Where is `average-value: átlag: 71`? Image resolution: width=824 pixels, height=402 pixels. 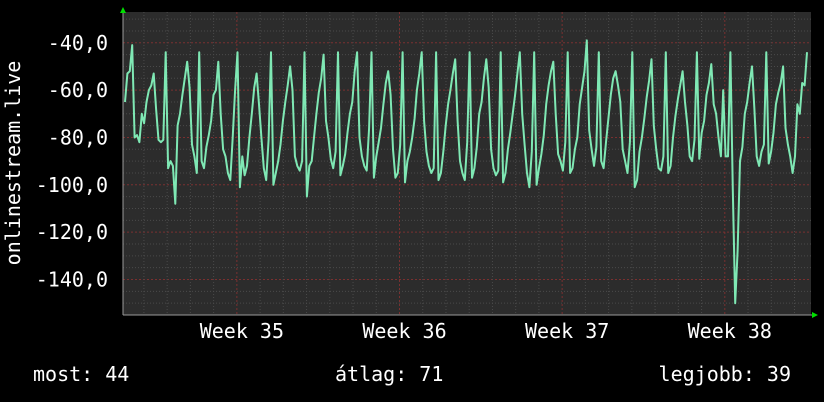 average-value: átlag: 71 is located at coordinates (389, 374).